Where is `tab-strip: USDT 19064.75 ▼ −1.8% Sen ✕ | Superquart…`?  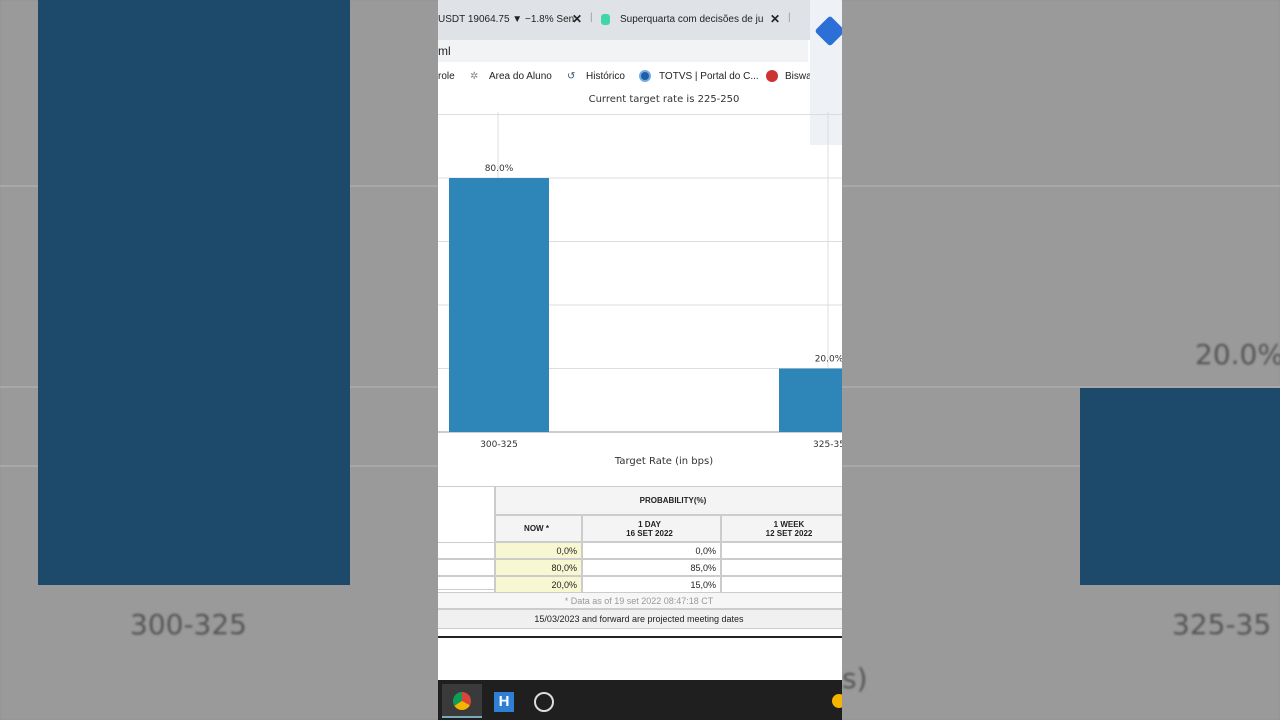
tab-strip: USDT 19064.75 ▼ −1.8% Sen ✕ | Superquart… is located at coordinates (640, 20).